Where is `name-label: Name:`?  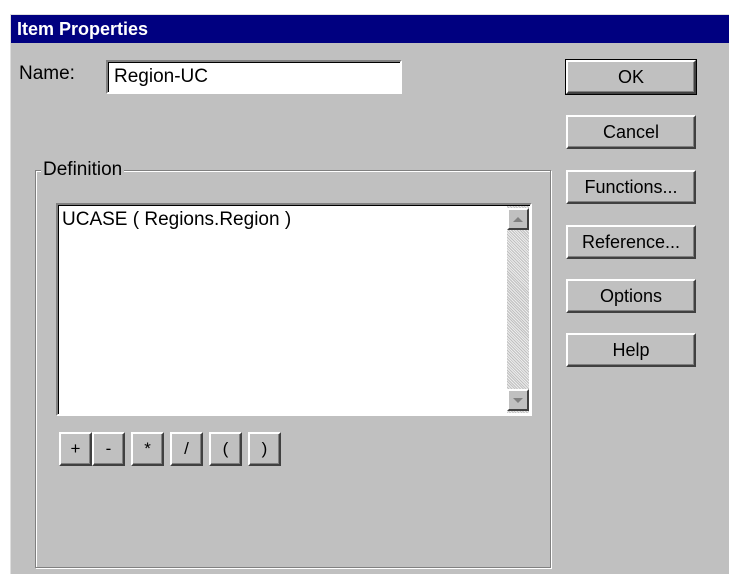 name-label: Name: is located at coordinates (47, 73).